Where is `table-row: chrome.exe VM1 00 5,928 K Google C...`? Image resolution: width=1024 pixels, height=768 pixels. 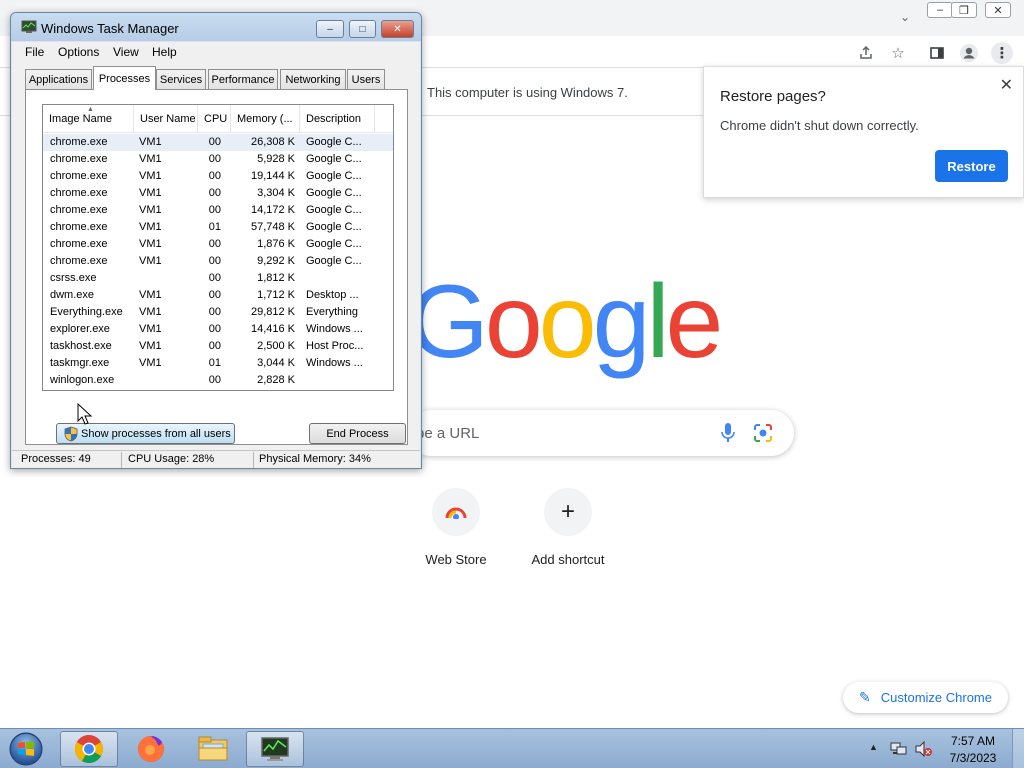 table-row: chrome.exe VM1 00 5,928 K Google C... is located at coordinates (218, 159).